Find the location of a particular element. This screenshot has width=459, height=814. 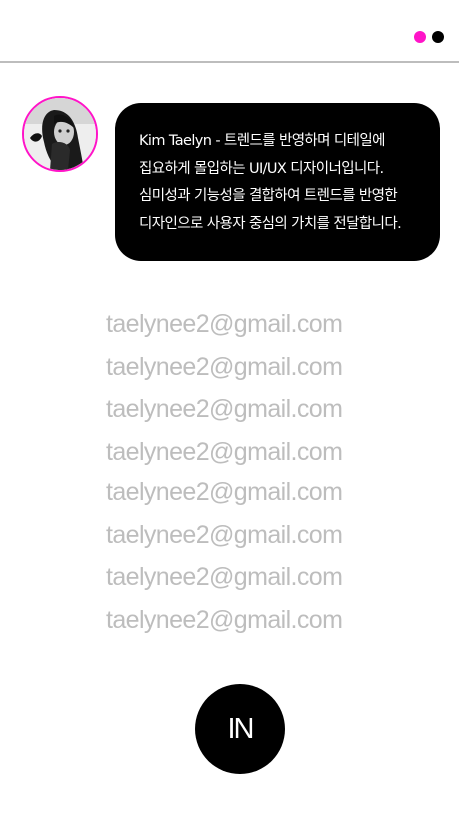

header is located at coordinates (229, 31).